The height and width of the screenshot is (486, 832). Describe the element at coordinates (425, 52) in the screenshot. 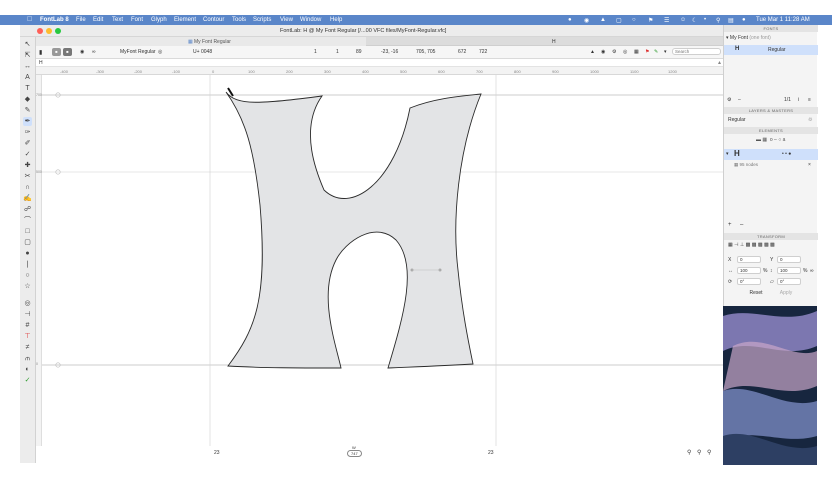

I see `size-field: 705, 705` at that location.